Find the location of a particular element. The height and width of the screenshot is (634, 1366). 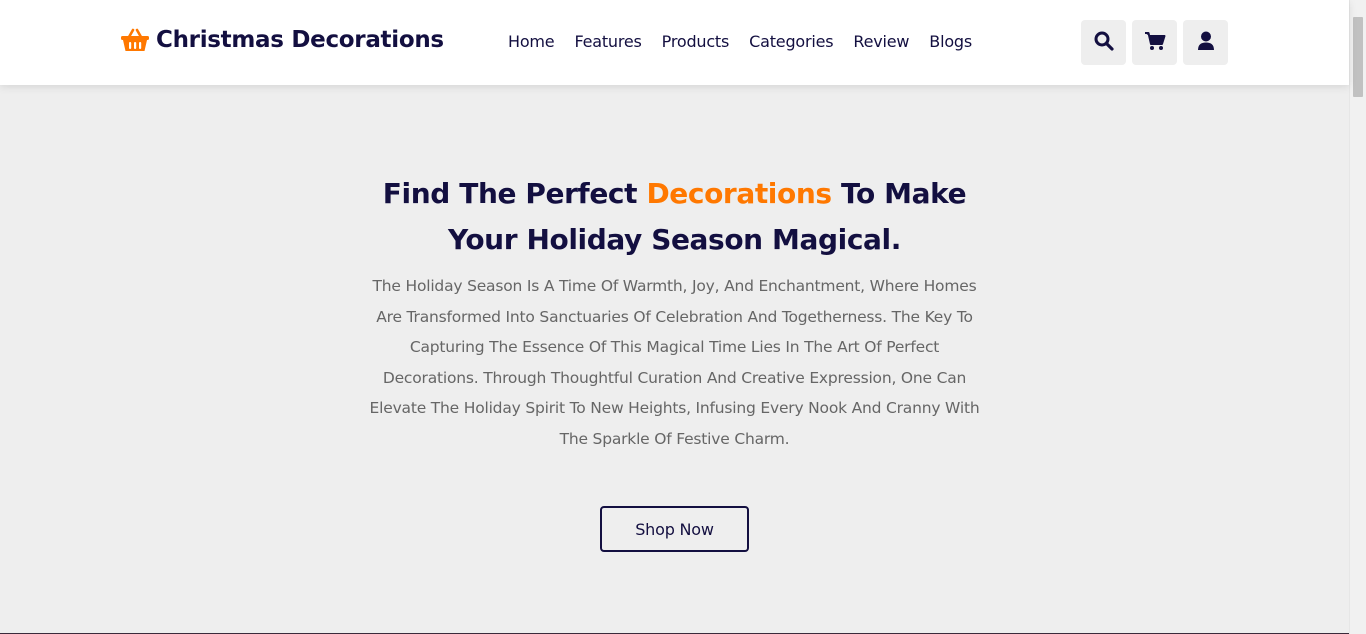

cart-icon is located at coordinates (1155, 43).